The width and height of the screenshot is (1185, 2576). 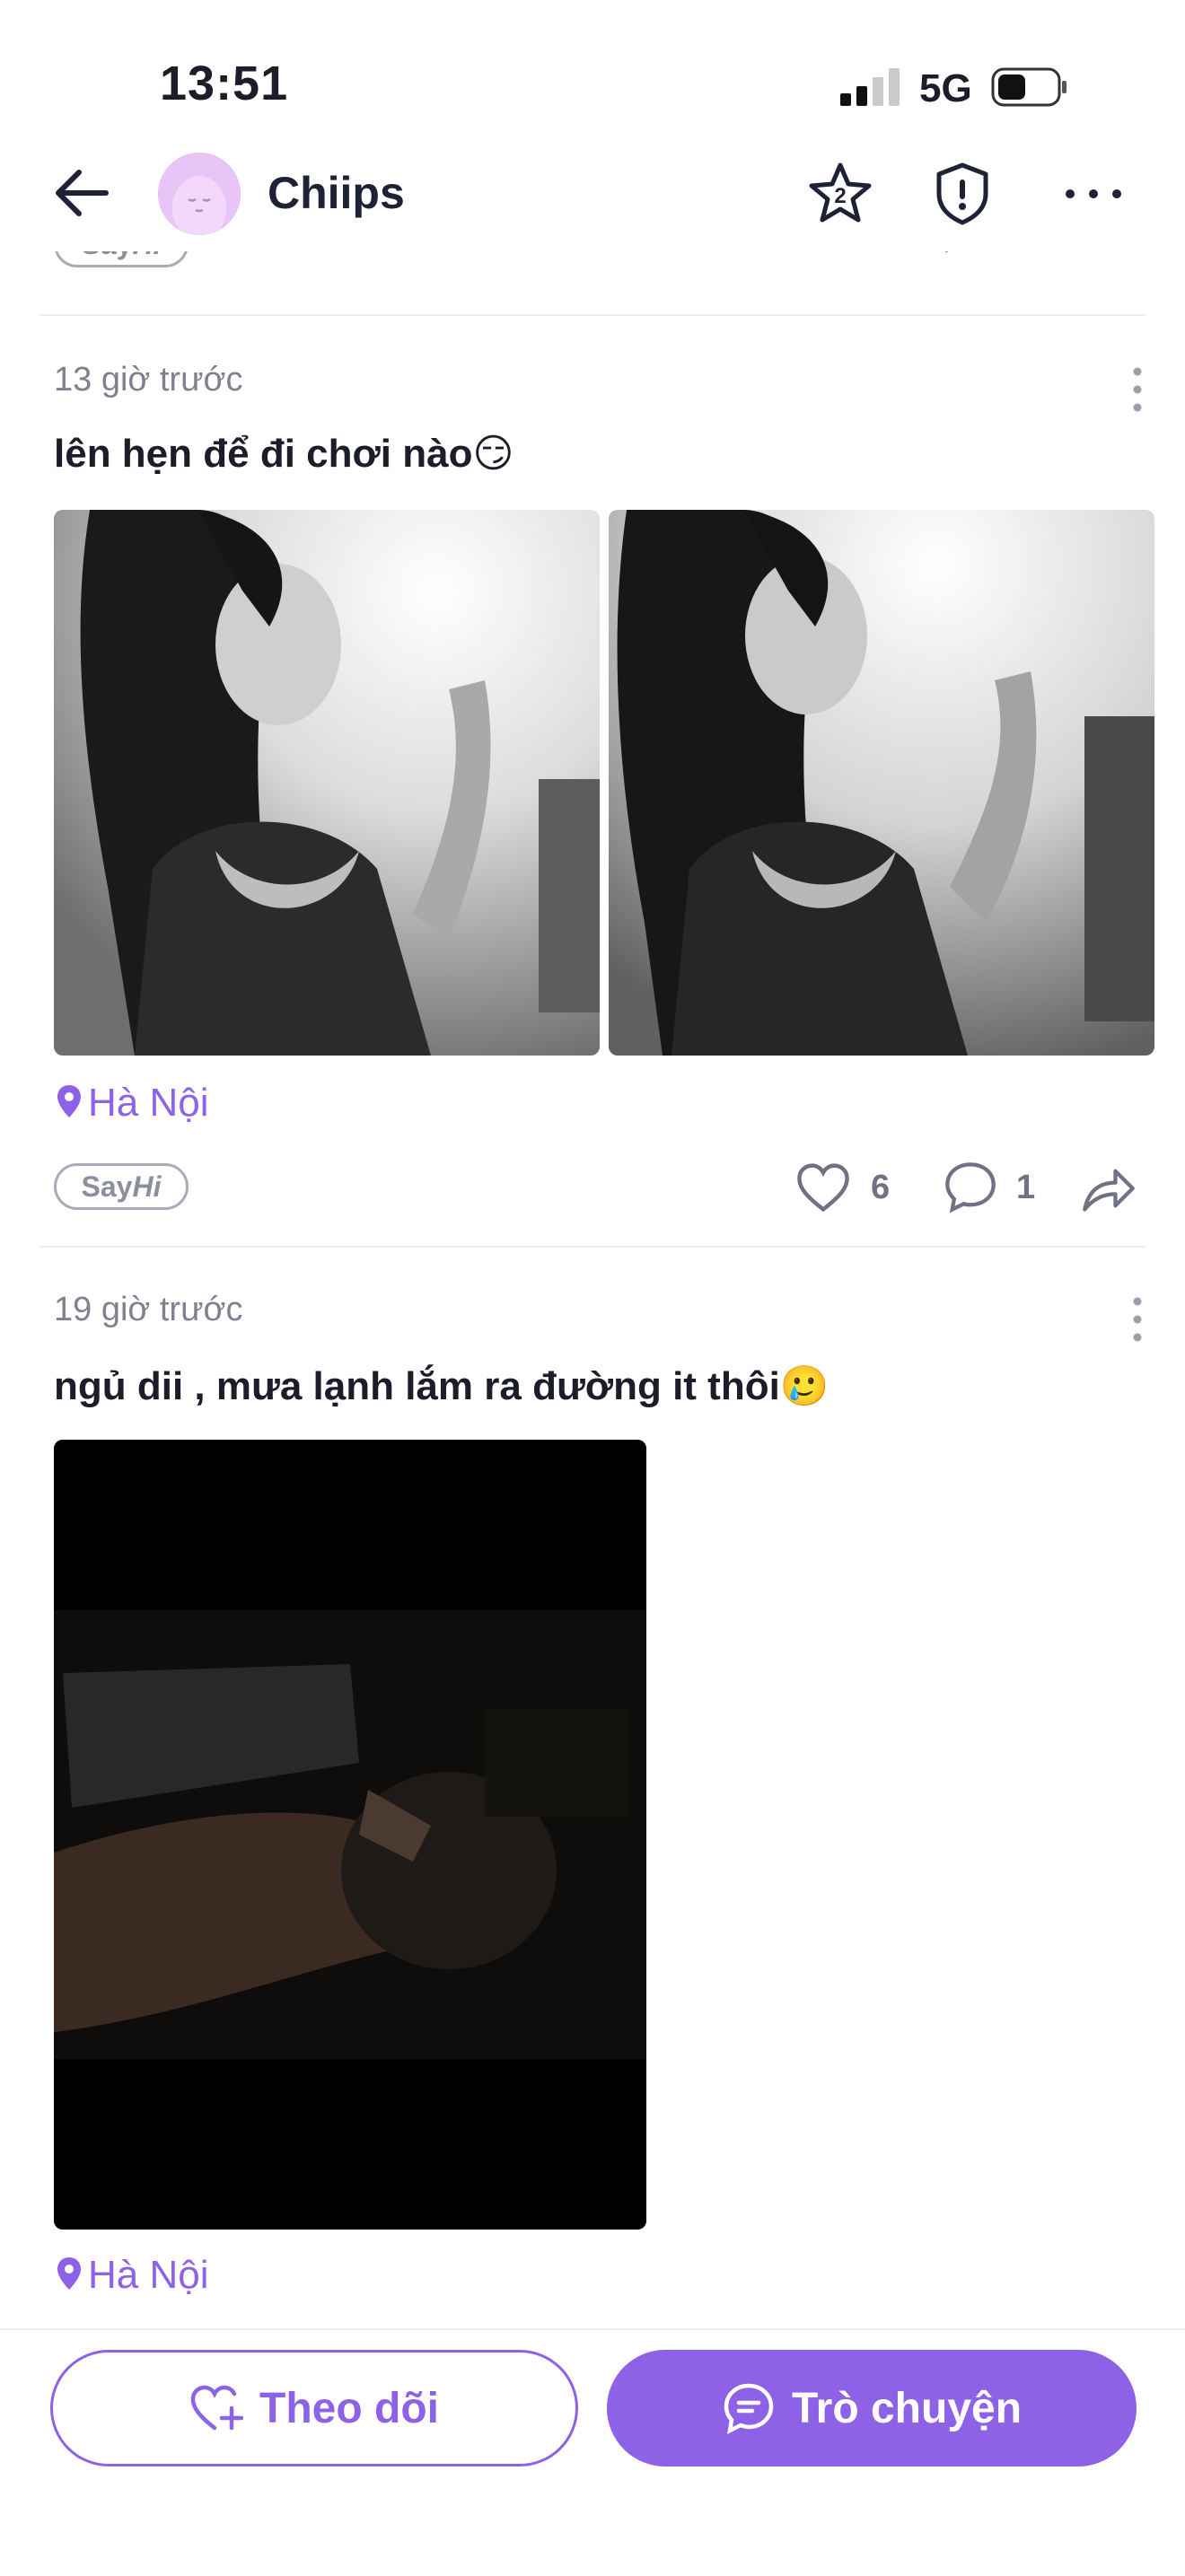 What do you see at coordinates (224, 83) in the screenshot?
I see `status-time: 13:51` at bounding box center [224, 83].